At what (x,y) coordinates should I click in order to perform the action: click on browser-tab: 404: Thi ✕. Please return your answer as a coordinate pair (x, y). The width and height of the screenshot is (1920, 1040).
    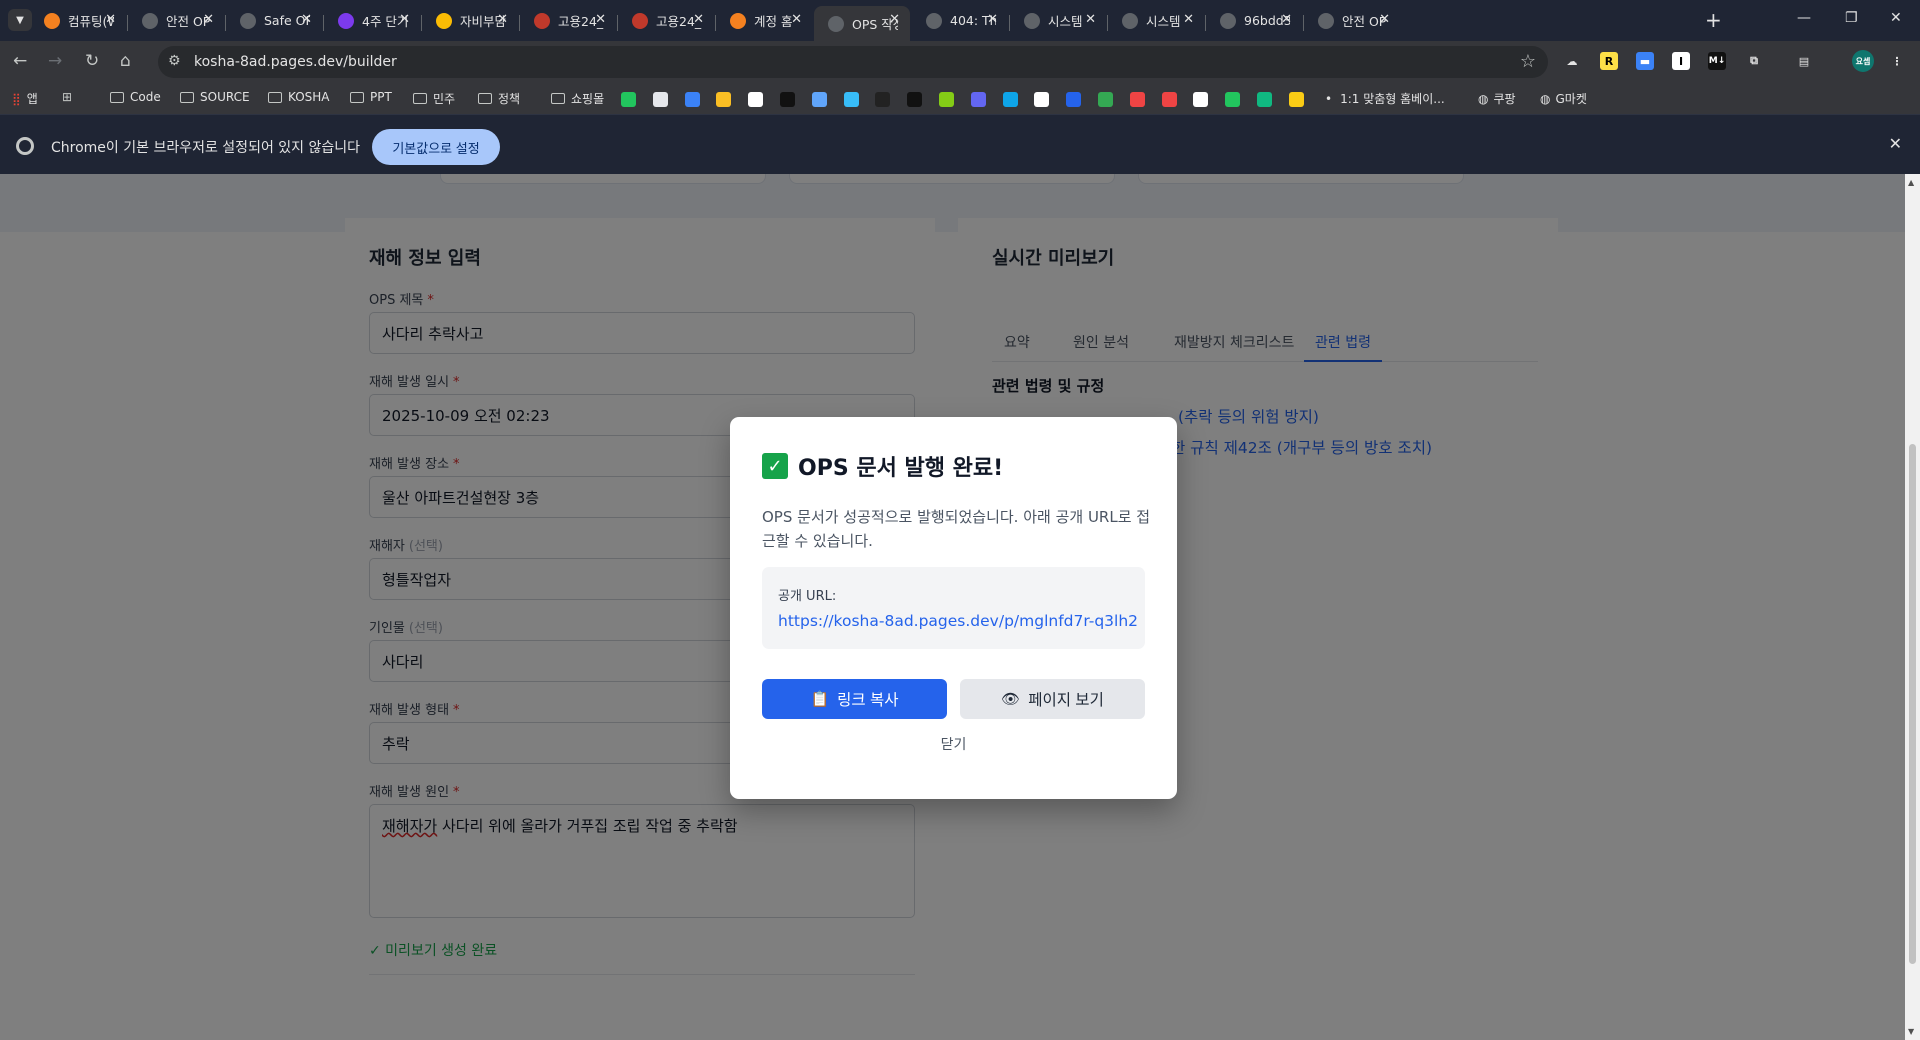
    Looking at the image, I should click on (960, 20).